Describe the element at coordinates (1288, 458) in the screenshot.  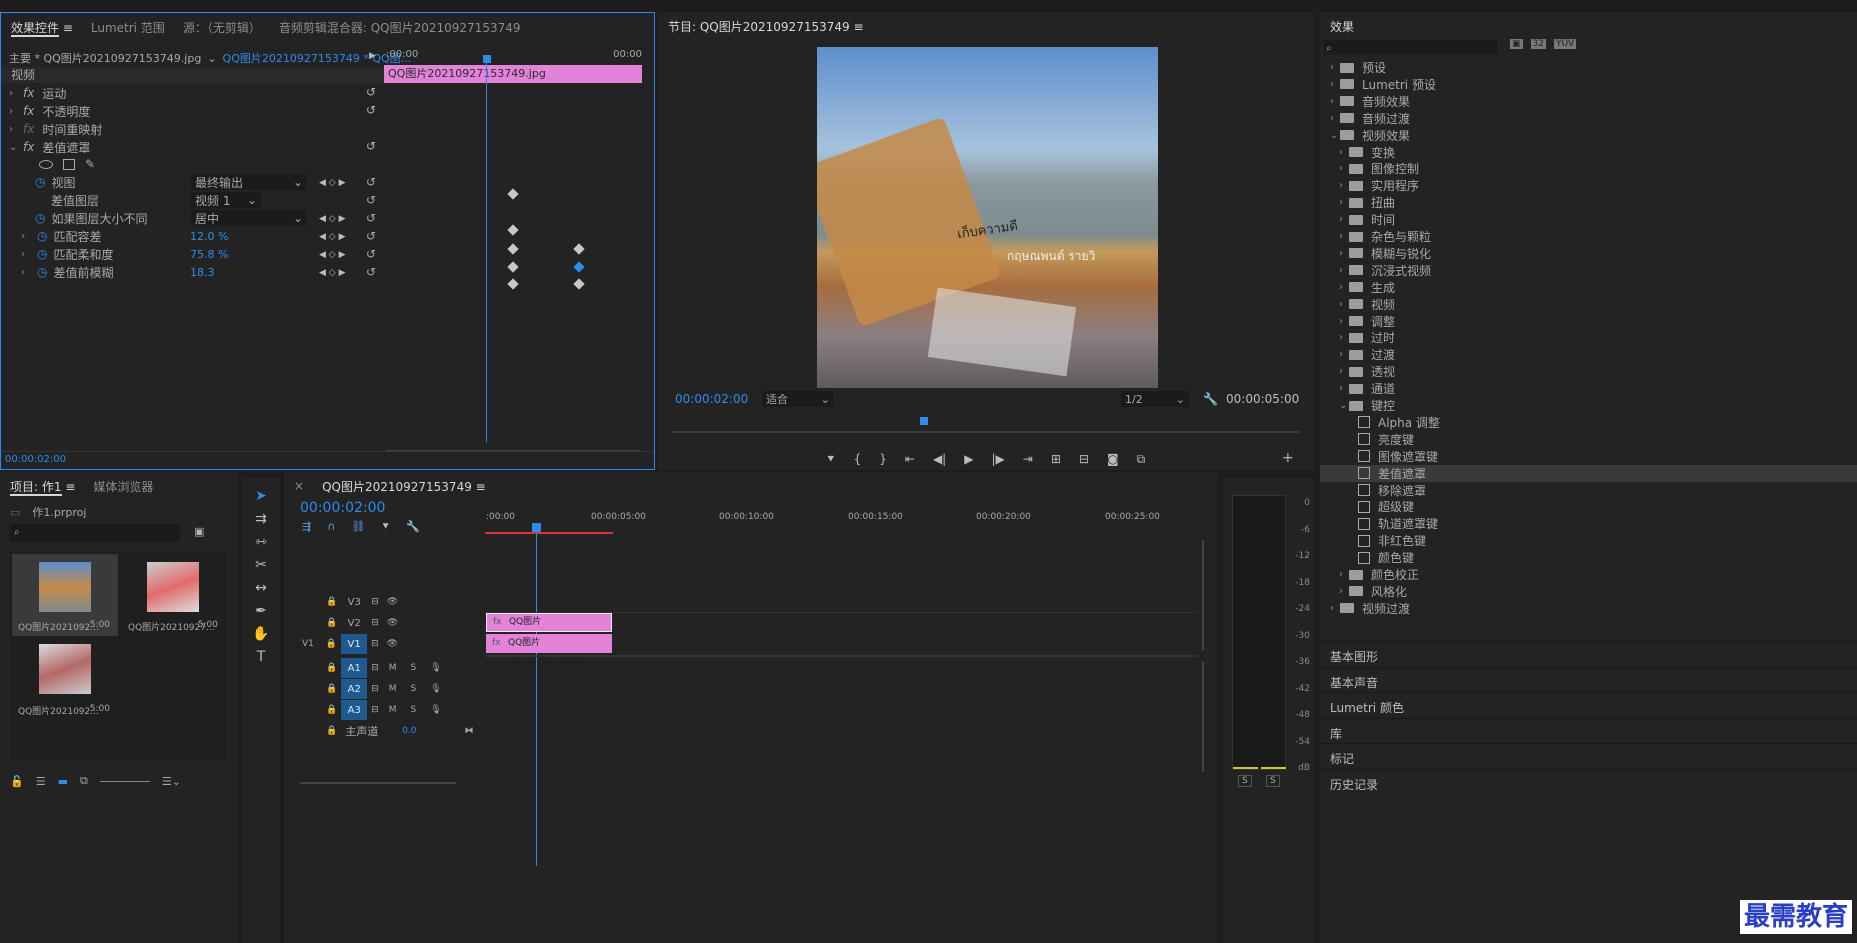
I see `add-button-icon: +` at that location.